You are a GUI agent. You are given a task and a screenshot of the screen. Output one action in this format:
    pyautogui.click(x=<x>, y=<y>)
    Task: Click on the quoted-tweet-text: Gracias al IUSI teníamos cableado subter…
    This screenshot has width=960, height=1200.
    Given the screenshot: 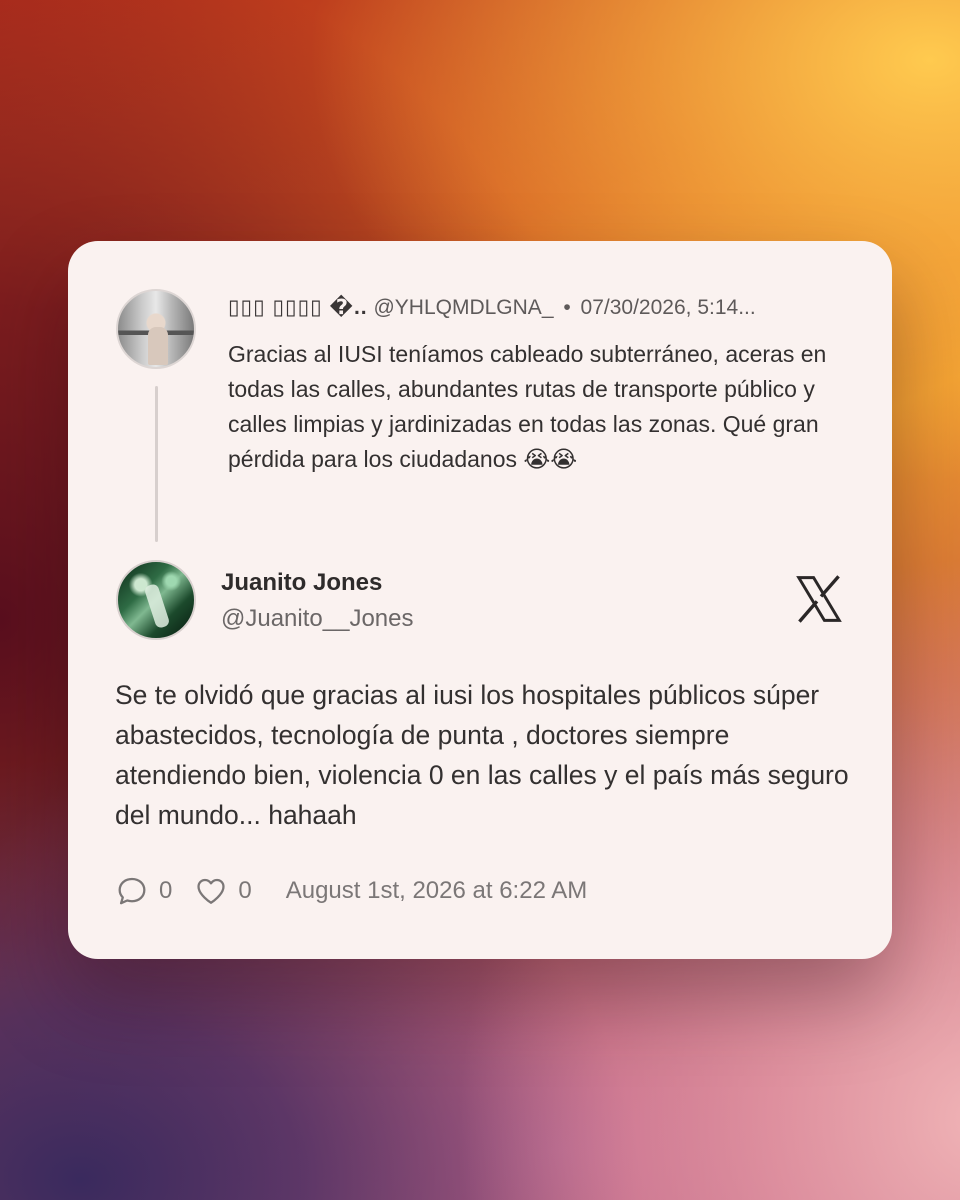 What is the action you would take?
    pyautogui.click(x=527, y=406)
    